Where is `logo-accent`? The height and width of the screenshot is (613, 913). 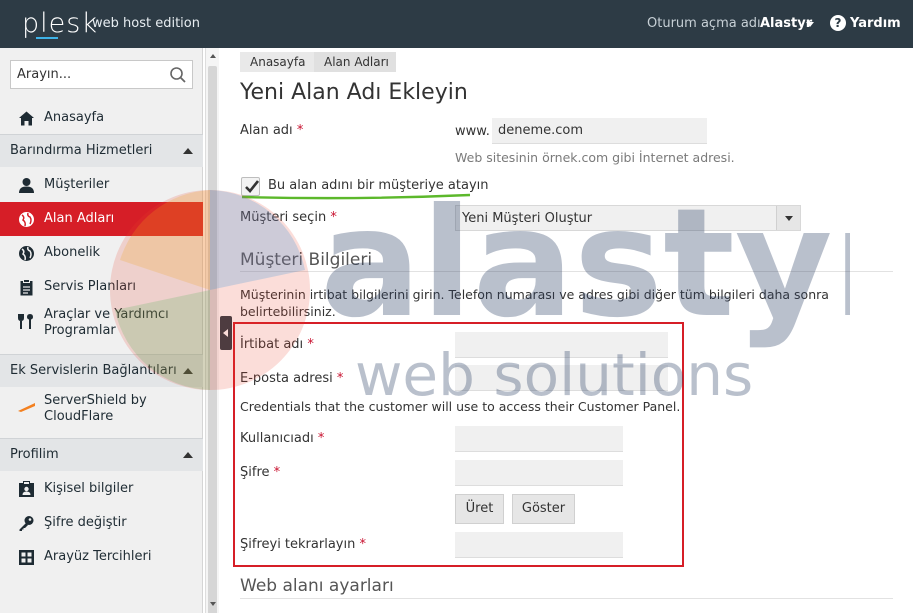 logo-accent is located at coordinates (47, 38).